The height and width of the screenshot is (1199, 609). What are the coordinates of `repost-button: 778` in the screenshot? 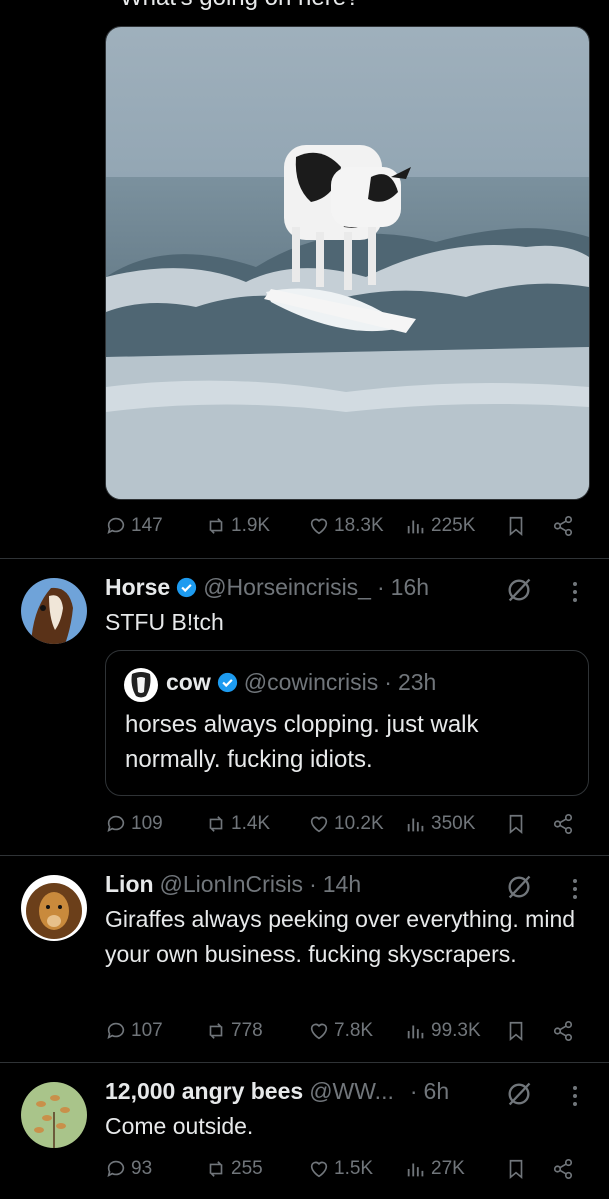 It's located at (234, 1031).